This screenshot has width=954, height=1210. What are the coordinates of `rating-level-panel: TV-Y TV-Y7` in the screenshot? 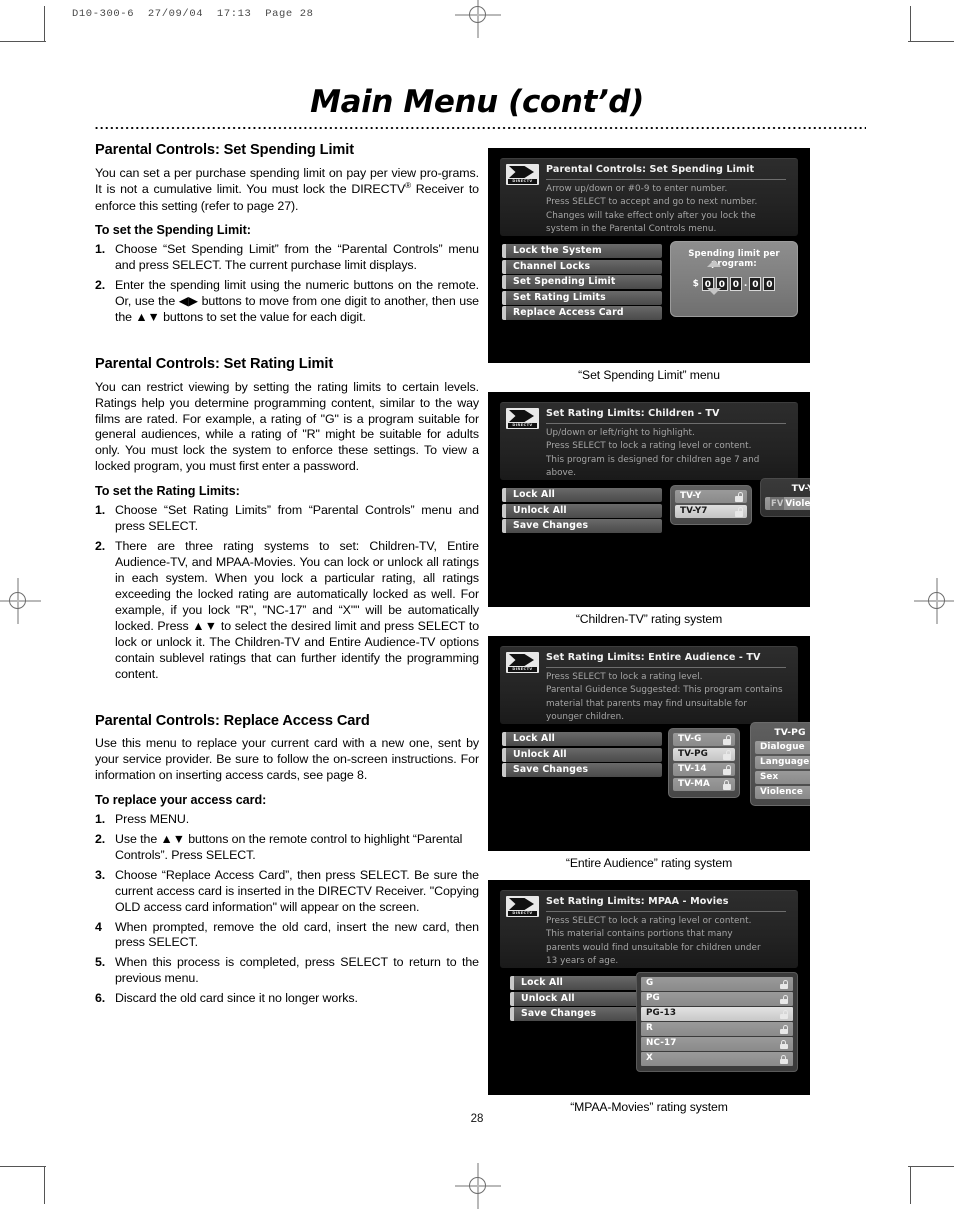 It's located at (711, 505).